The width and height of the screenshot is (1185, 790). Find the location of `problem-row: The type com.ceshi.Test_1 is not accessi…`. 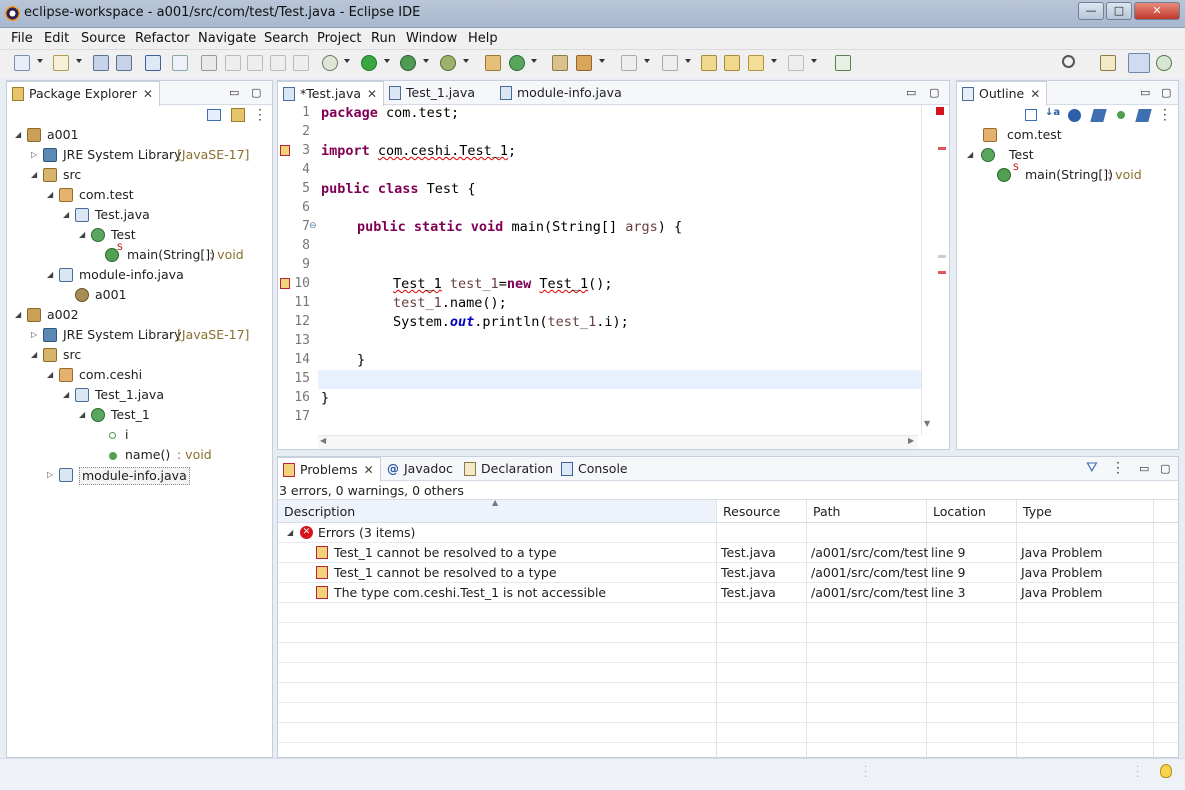

problem-row: The type com.ceshi.Test_1 is not accessi… is located at coordinates (728, 593).